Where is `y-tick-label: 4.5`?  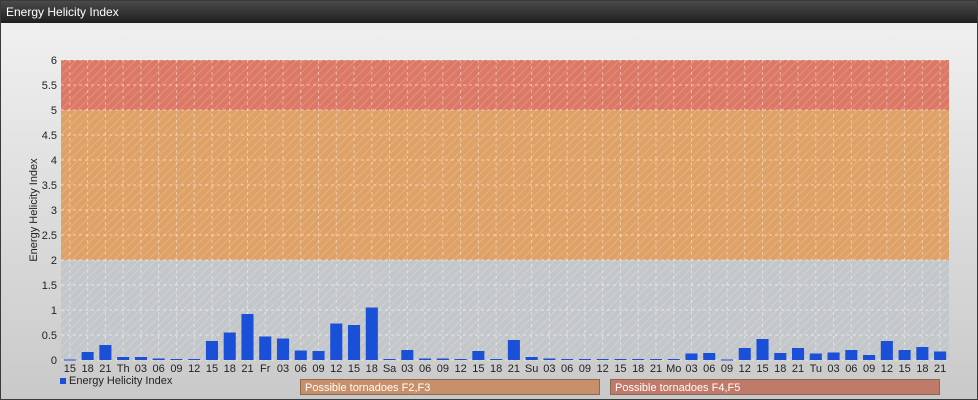
y-tick-label: 4.5 is located at coordinates (49, 136).